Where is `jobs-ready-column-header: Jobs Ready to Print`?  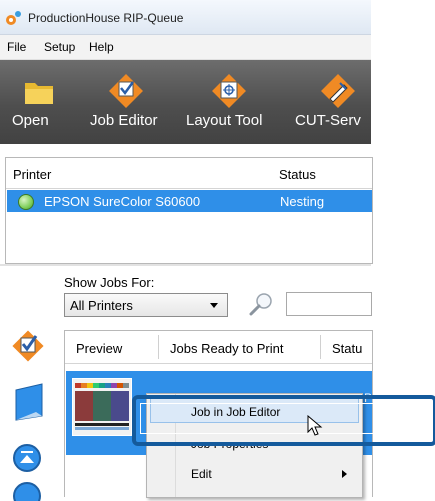 jobs-ready-column-header: Jobs Ready to Print is located at coordinates (226, 348).